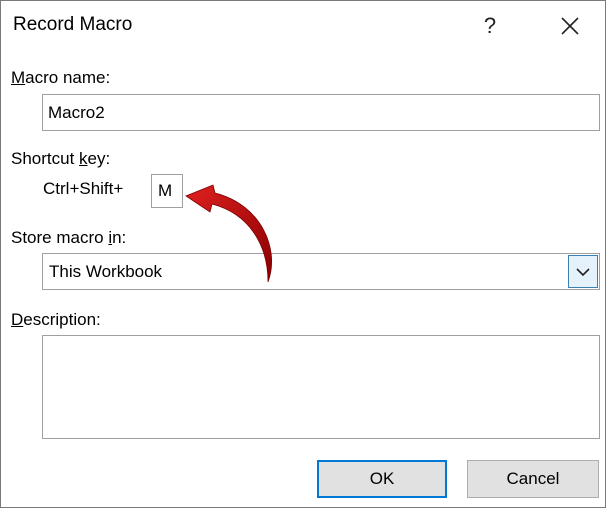 This screenshot has width=608, height=510. What do you see at coordinates (106, 271) in the screenshot?
I see `store-macro-value: This Workbook` at bounding box center [106, 271].